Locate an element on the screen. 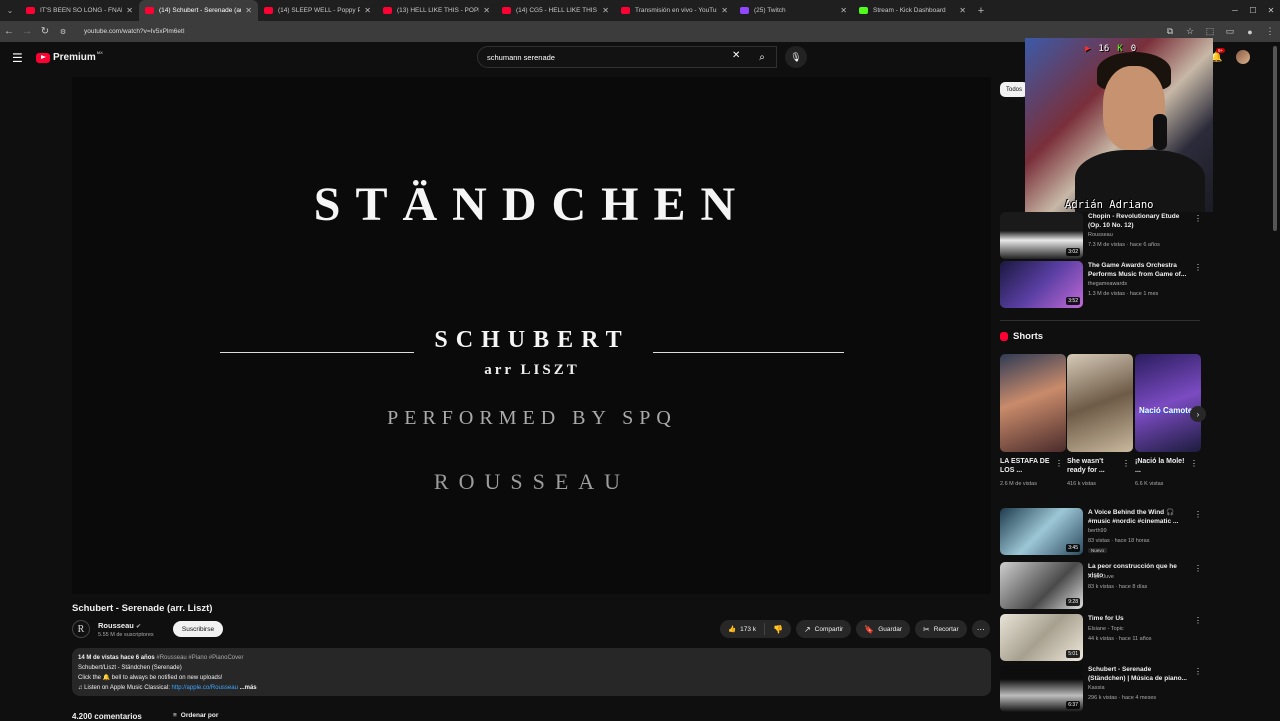  browser-tab: (14) CG5 - HELL LIKE THIS (Official ✕ is located at coordinates (555, 10).